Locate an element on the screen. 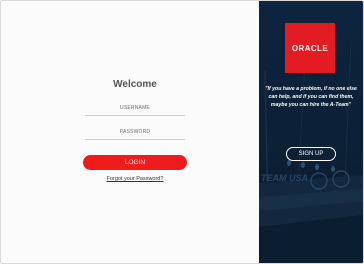 Image resolution: width=364 pixels, height=264 pixels. signup-button: SIGN UP is located at coordinates (311, 154).